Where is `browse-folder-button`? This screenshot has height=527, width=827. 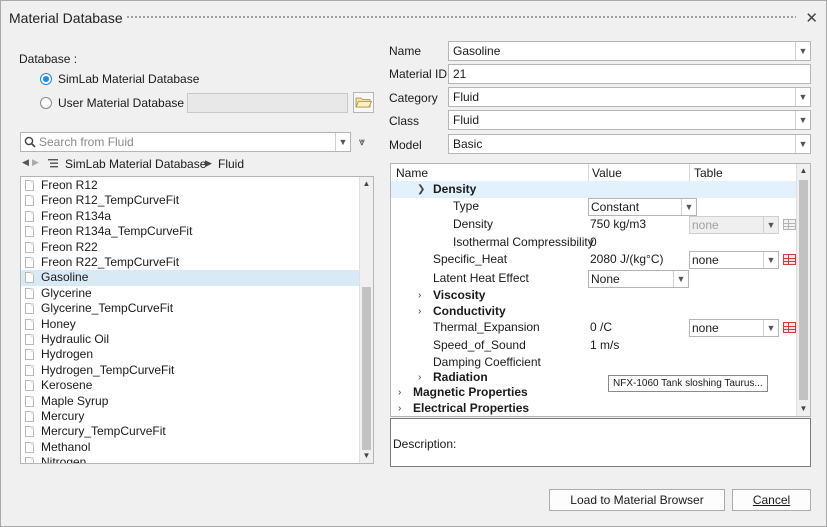 browse-folder-button is located at coordinates (363, 102).